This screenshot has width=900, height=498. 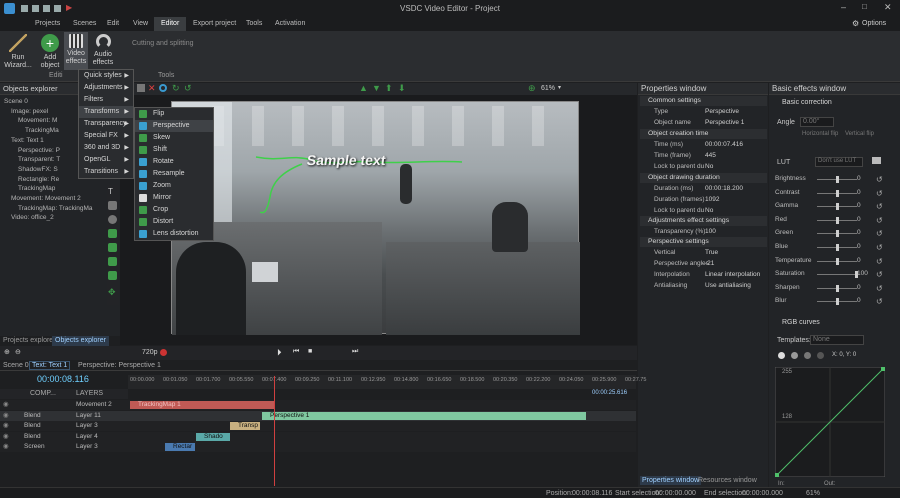 What do you see at coordinates (710, 156) in the screenshot?
I see `property-value: 445` at bounding box center [710, 156].